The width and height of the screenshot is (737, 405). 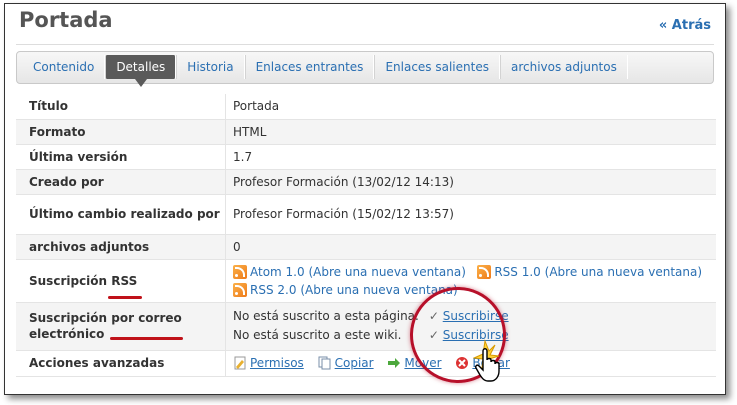 I want to click on atom-feed-note: (Abre una nueva ventana), so click(x=386, y=272).